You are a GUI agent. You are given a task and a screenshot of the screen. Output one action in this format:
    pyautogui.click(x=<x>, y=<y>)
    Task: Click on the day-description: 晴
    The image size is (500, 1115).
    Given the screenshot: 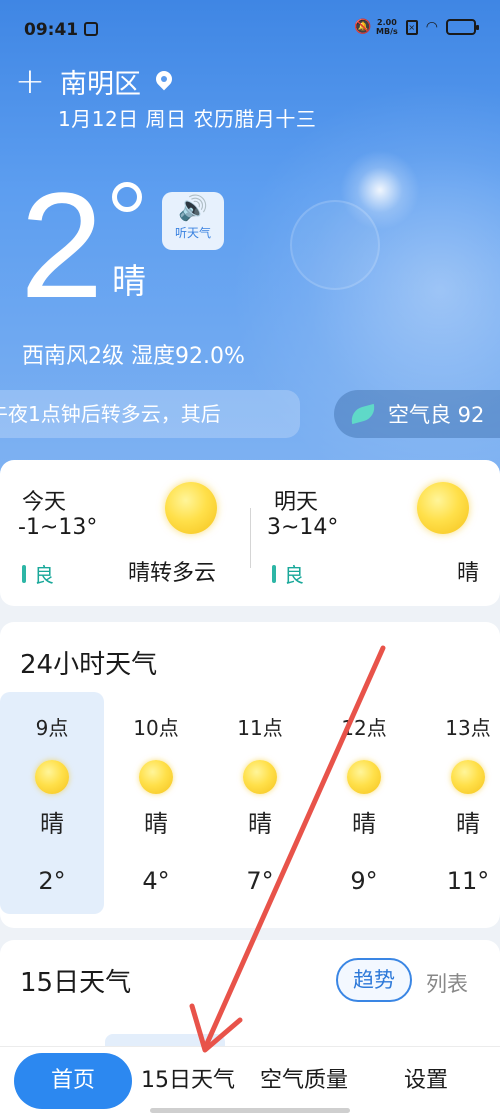 What is the action you would take?
    pyautogui.click(x=468, y=573)
    